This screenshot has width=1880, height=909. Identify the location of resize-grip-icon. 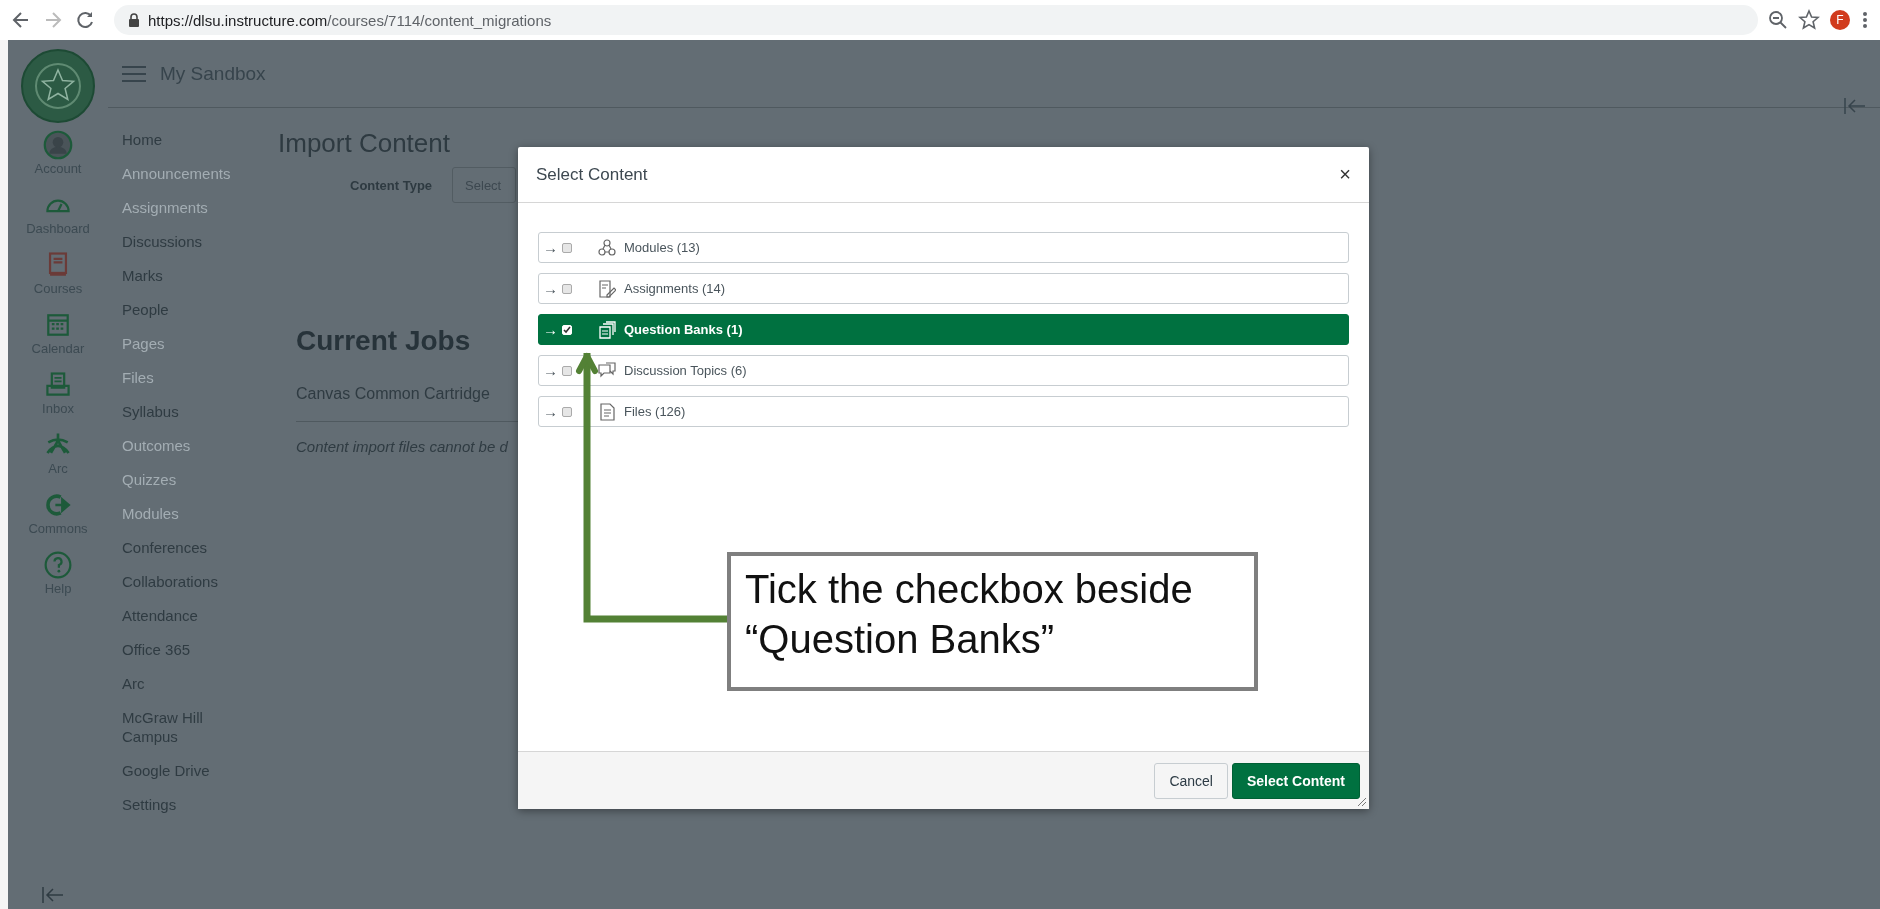
(1362, 802).